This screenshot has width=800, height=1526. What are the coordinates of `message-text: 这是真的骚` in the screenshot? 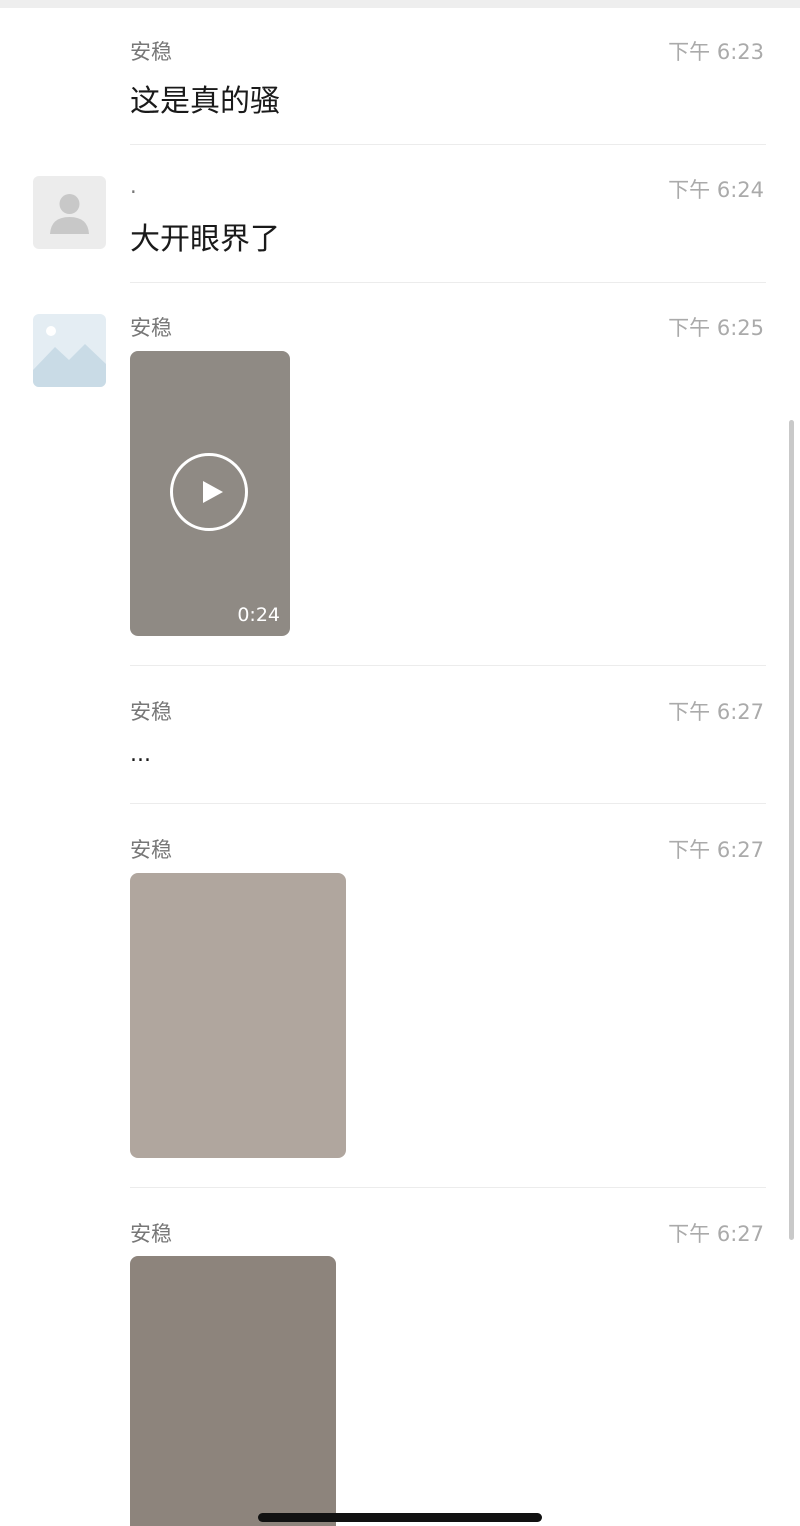 It's located at (205, 98).